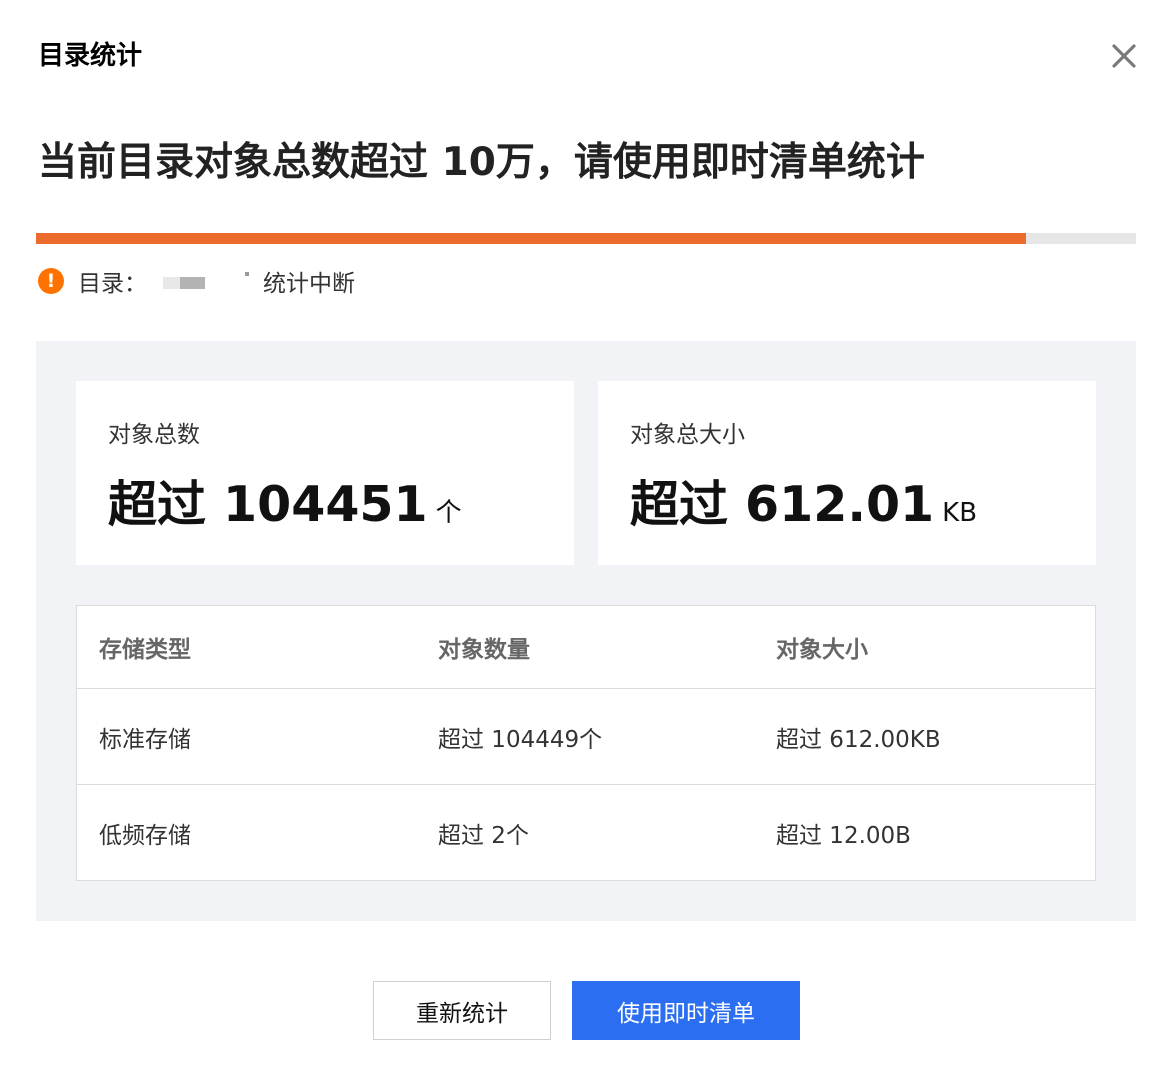  I want to click on close-icon, so click(1124, 56).